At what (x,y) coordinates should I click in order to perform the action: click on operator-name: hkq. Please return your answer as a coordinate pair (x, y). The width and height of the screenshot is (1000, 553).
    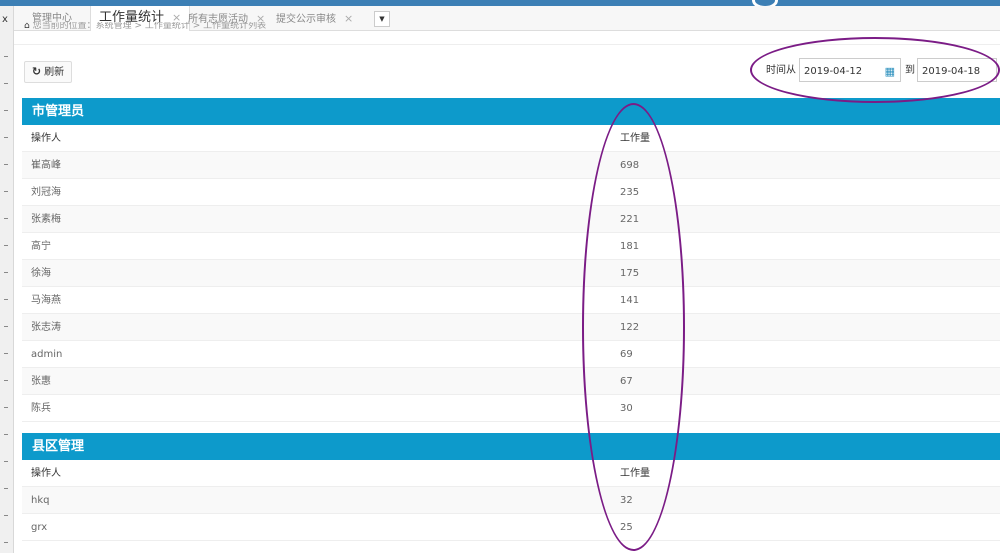
    Looking at the image, I should click on (40, 500).